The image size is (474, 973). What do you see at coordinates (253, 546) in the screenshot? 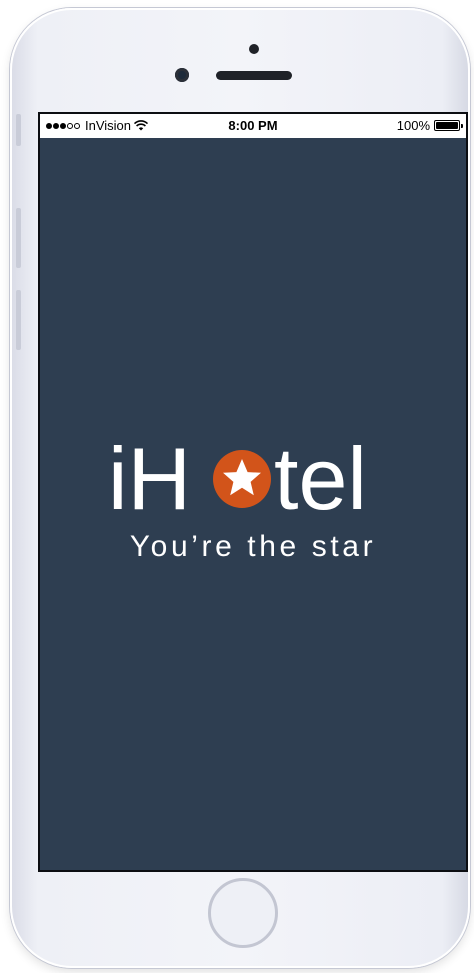
I see `tagline: You’re the star` at bounding box center [253, 546].